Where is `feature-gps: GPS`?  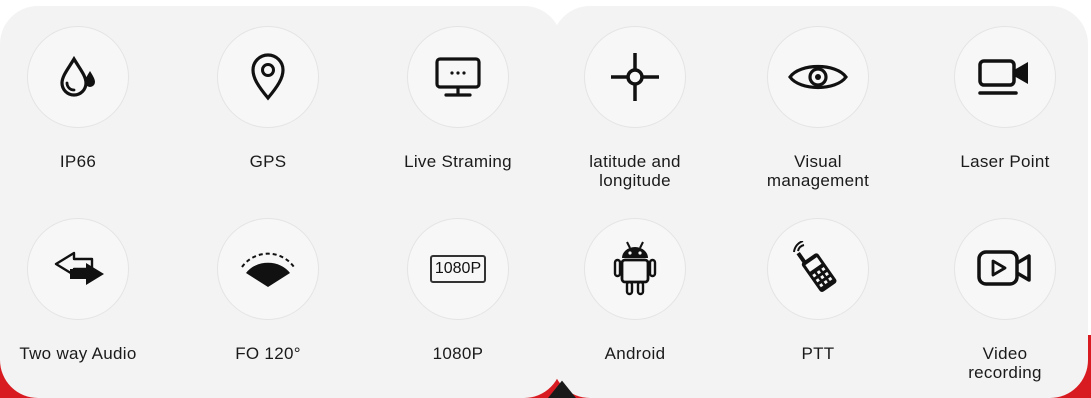 feature-gps: GPS is located at coordinates (268, 98).